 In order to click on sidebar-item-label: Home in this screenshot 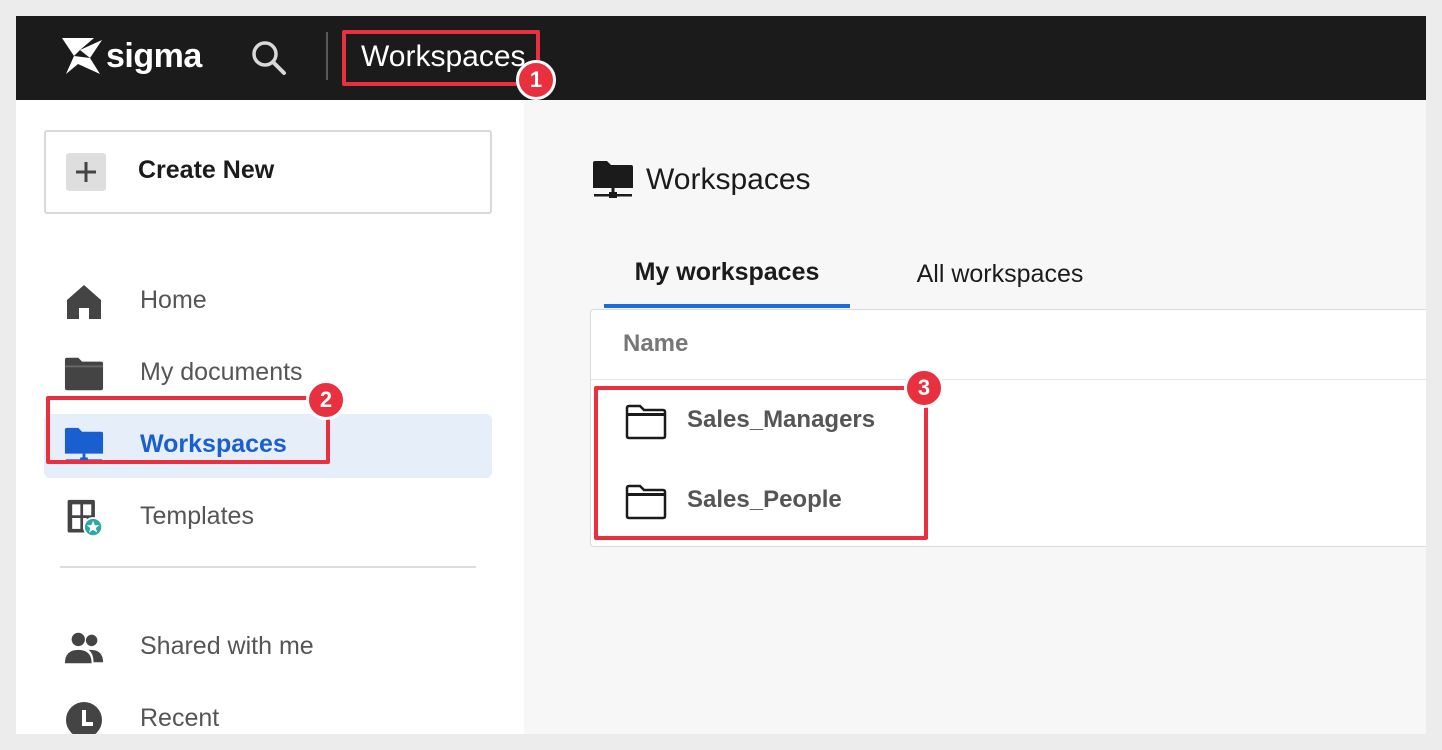, I will do `click(173, 300)`.